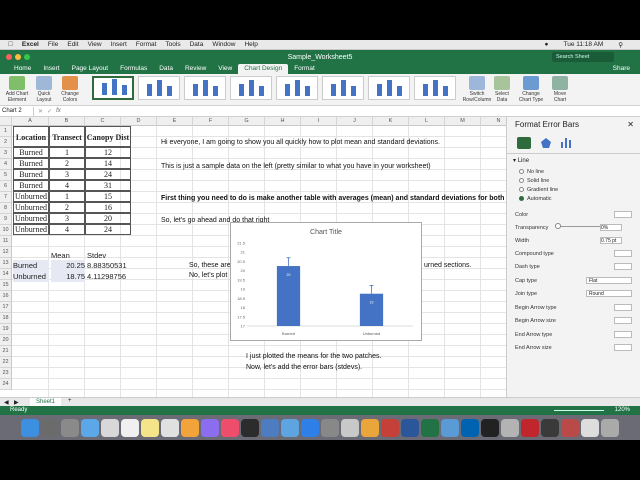 This screenshot has width=640, height=480. Describe the element at coordinates (108, 229) in the screenshot. I see `table-cell: 24` at that location.